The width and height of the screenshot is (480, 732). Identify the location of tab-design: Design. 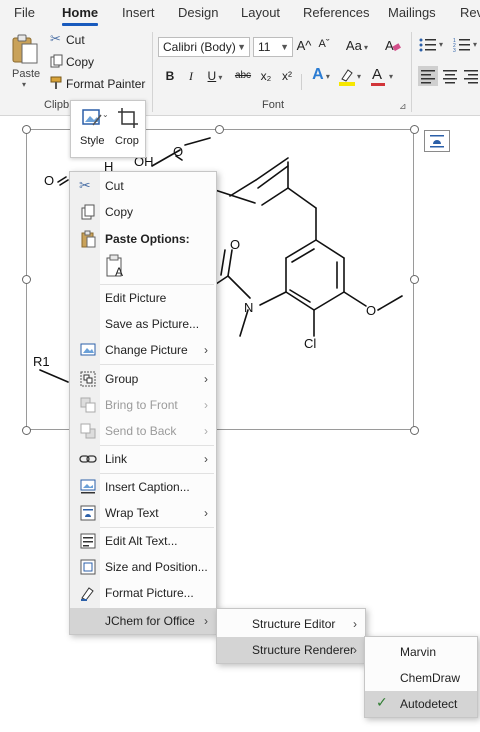
(198, 12).